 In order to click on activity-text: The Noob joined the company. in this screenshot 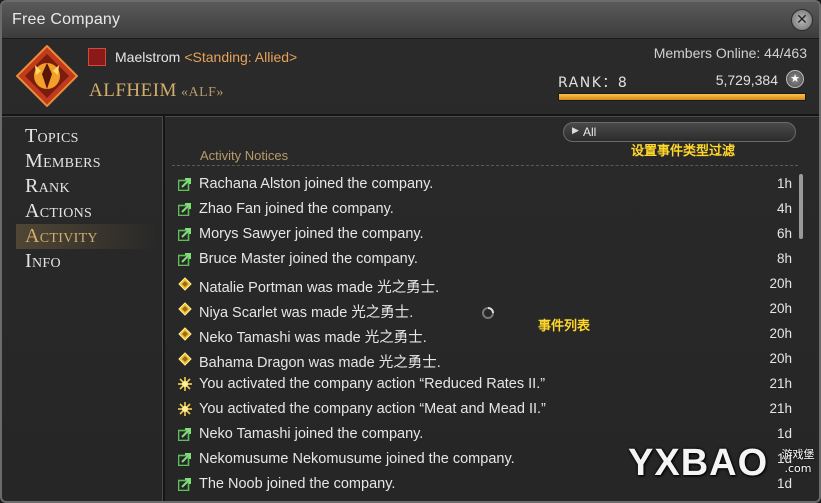, I will do `click(297, 484)`.